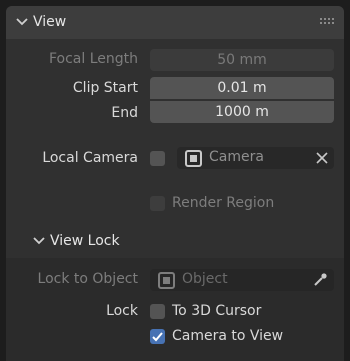 The image size is (350, 361). Describe the element at coordinates (157, 311) in the screenshot. I see `to-3d-cursor-checkbox` at that location.